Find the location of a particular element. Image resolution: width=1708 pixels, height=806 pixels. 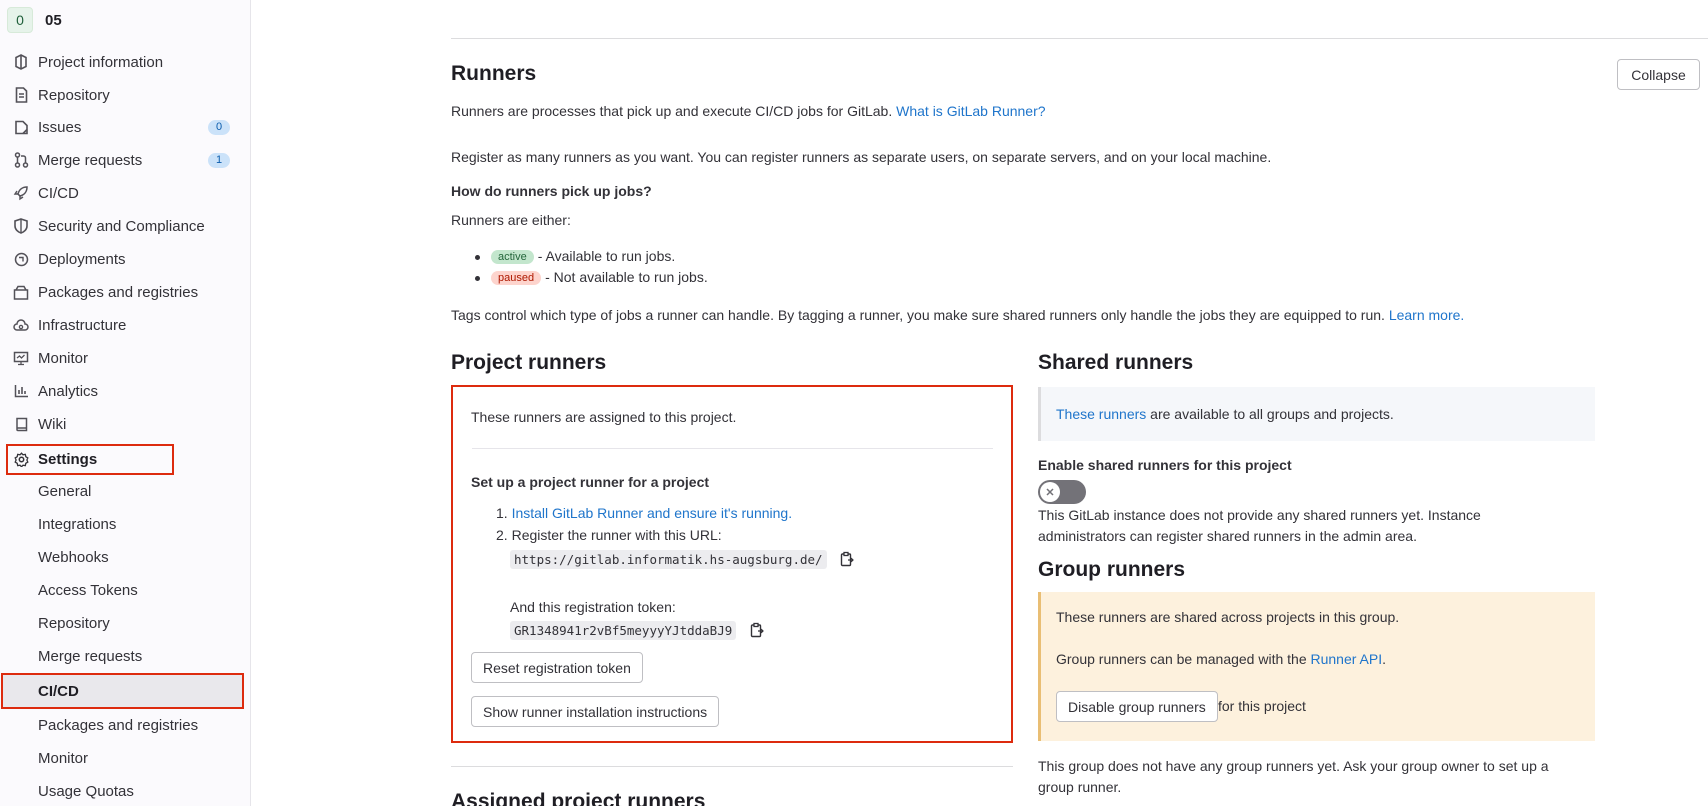

sidebar-item-label: Infrastructure is located at coordinates (82, 325).